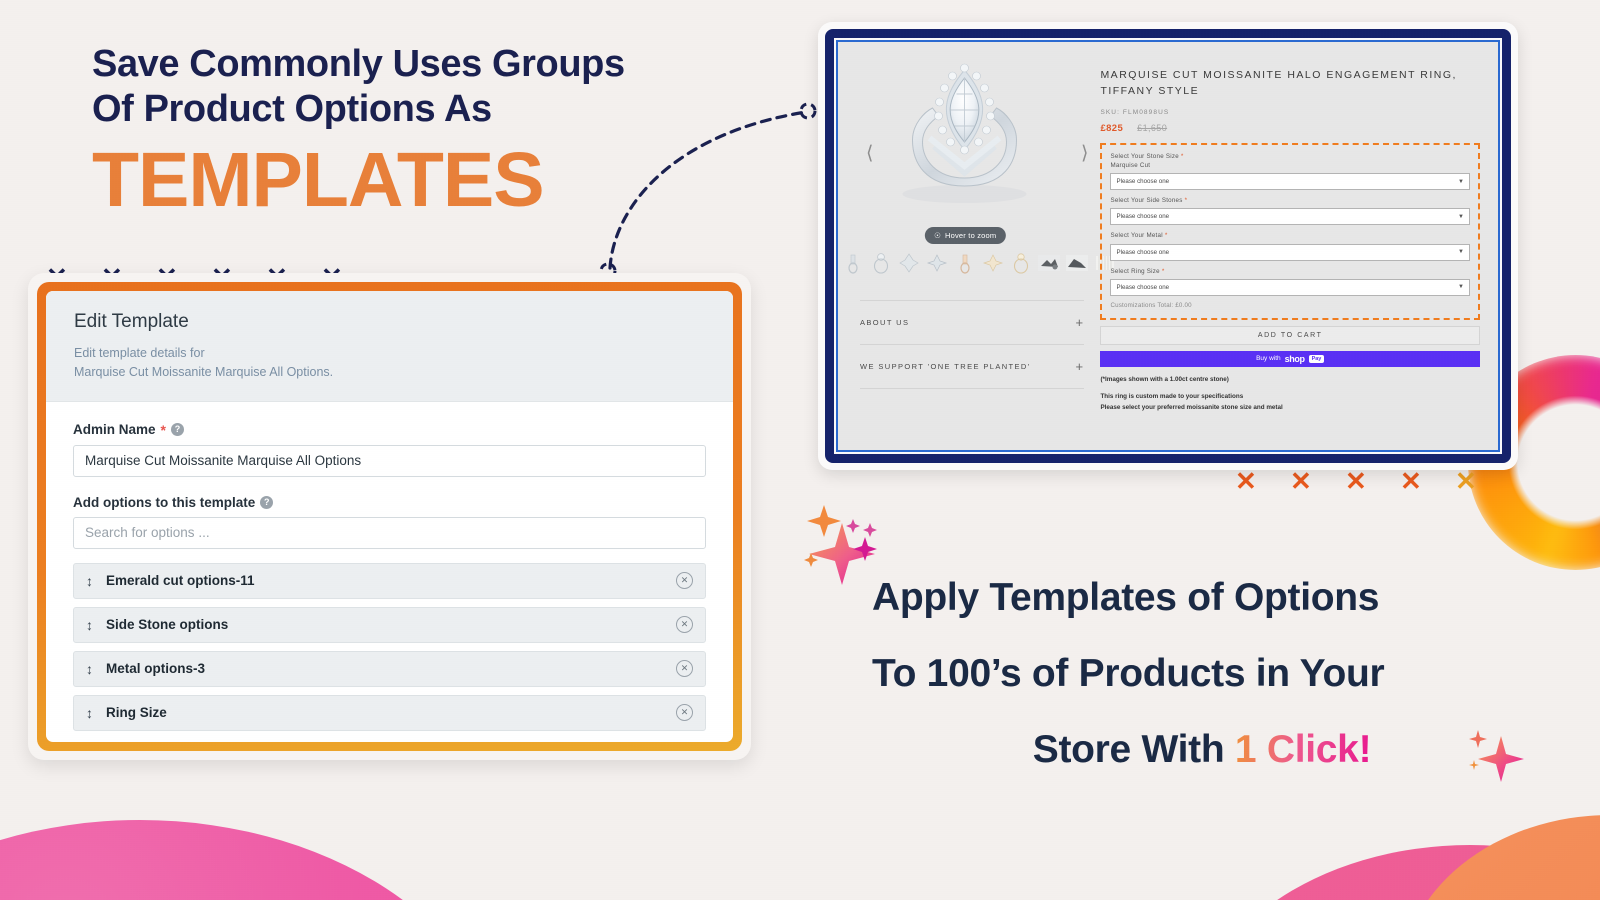 The width and height of the screenshot is (1600, 900). I want to click on hover-to-zoom-badge: ☉ Hover to zoom, so click(965, 235).